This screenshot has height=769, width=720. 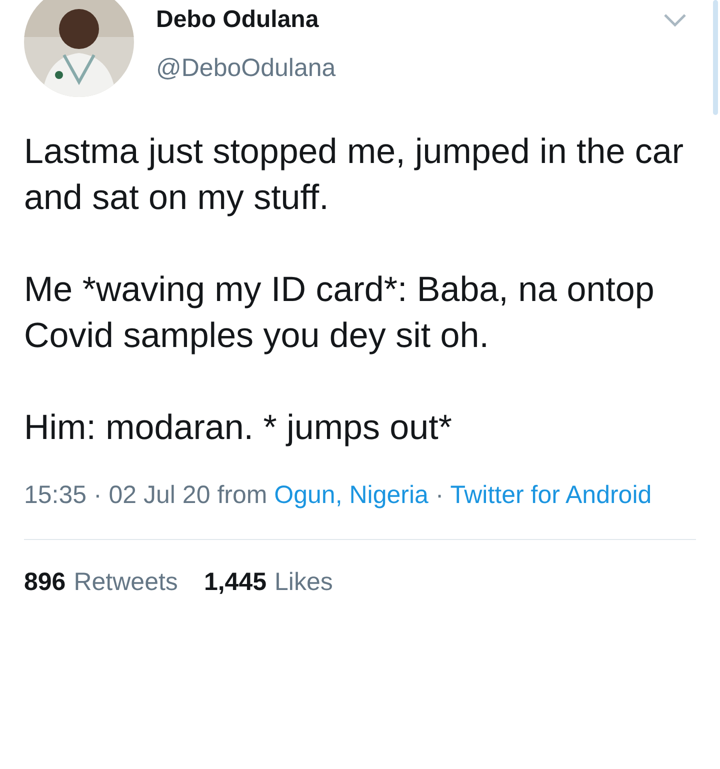 I want to click on stat-count: 896, so click(x=45, y=582).